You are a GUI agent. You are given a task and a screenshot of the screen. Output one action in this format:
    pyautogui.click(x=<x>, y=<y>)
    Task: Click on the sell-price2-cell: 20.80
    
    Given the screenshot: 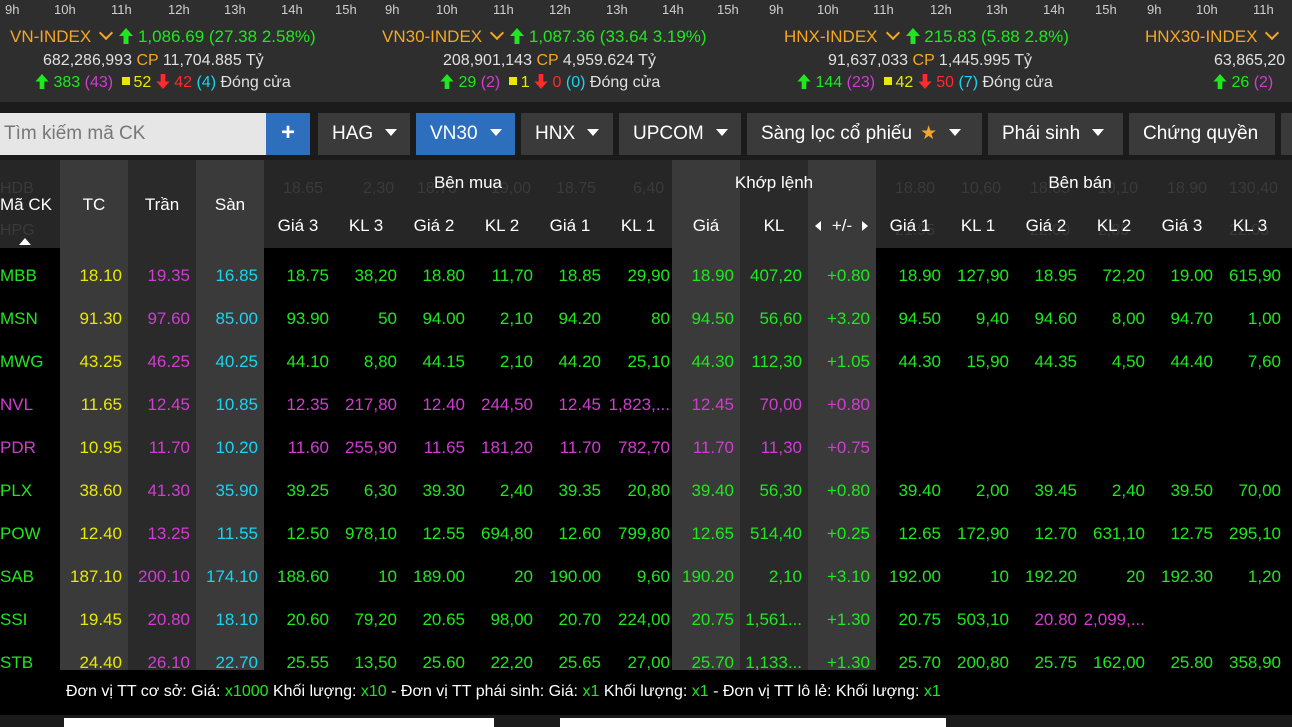 What is the action you would take?
    pyautogui.click(x=1055, y=619)
    